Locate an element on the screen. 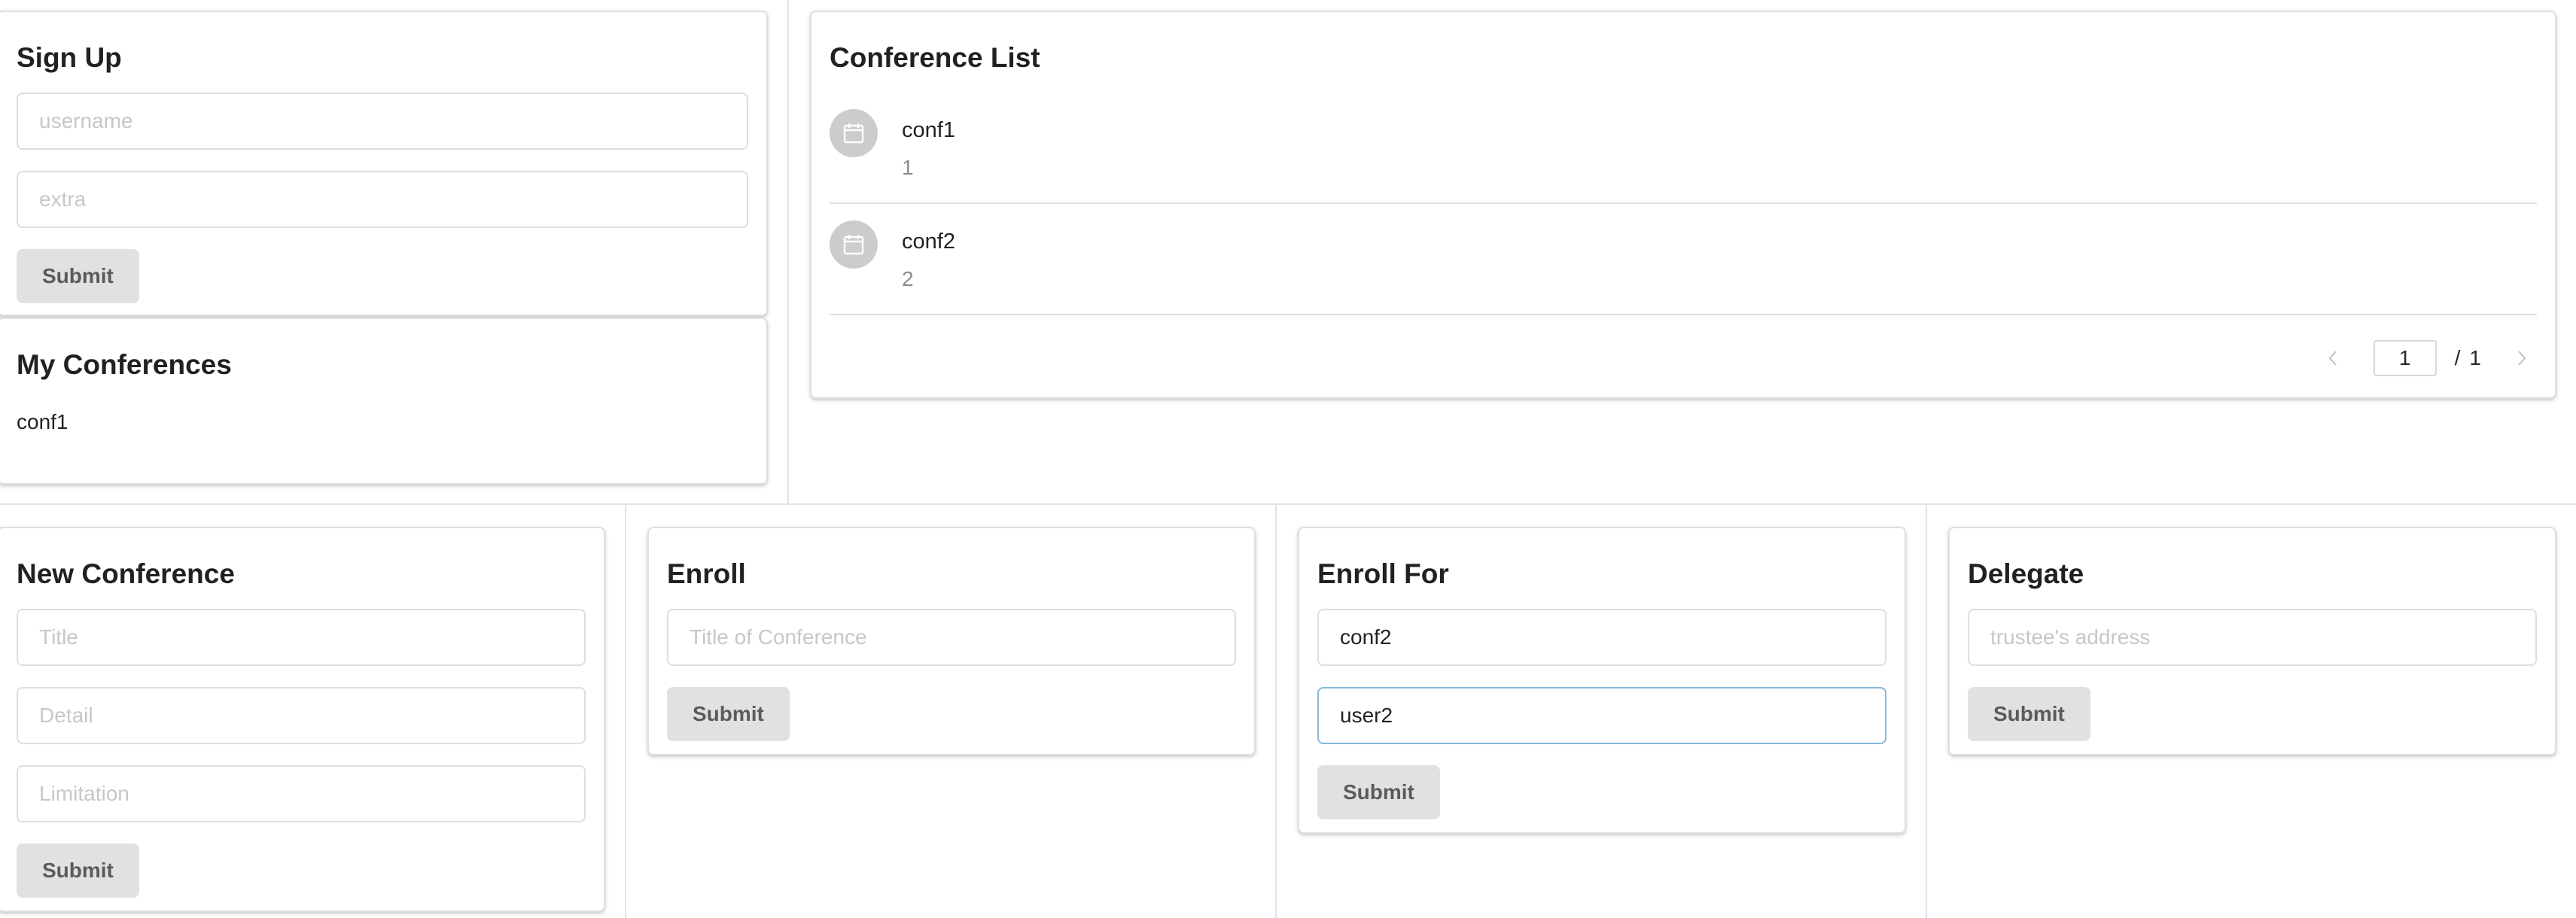 The image size is (2576, 918). page-total: 1 is located at coordinates (2475, 357).